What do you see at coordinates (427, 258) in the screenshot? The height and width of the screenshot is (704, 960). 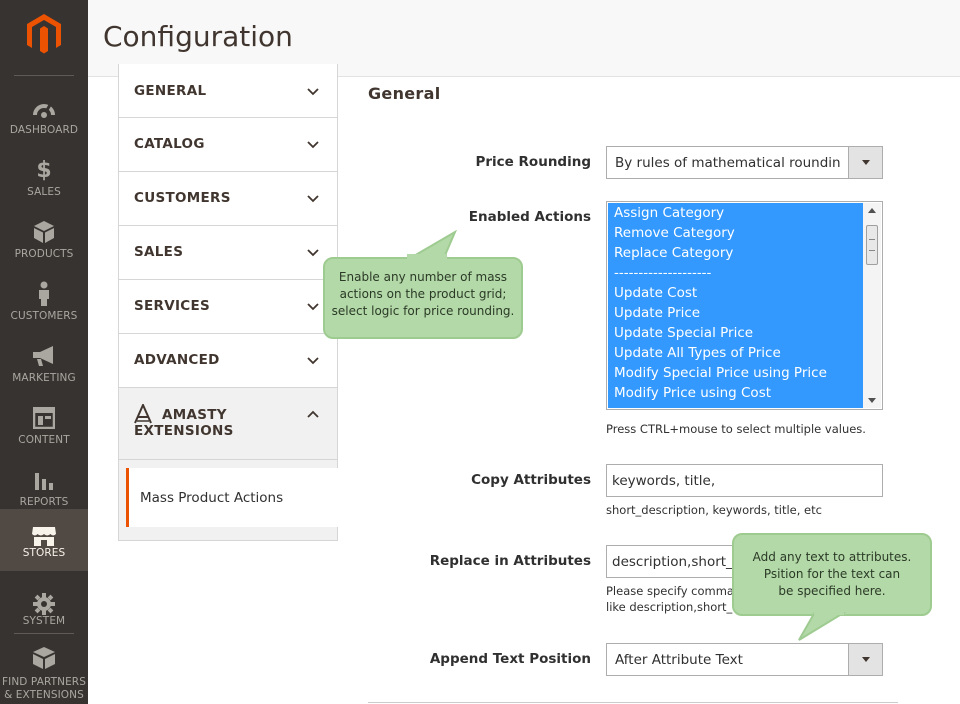 I see `tooltip-pointer-cover` at bounding box center [427, 258].